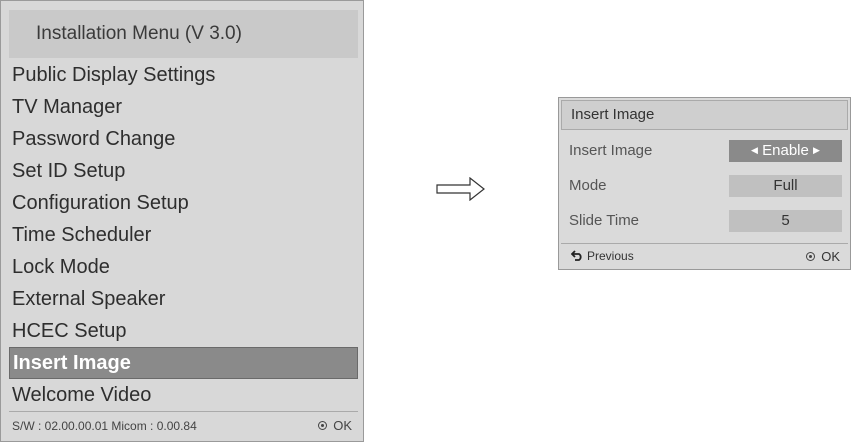  Describe the element at coordinates (460, 189) in the screenshot. I see `right-arrow-icon` at that location.